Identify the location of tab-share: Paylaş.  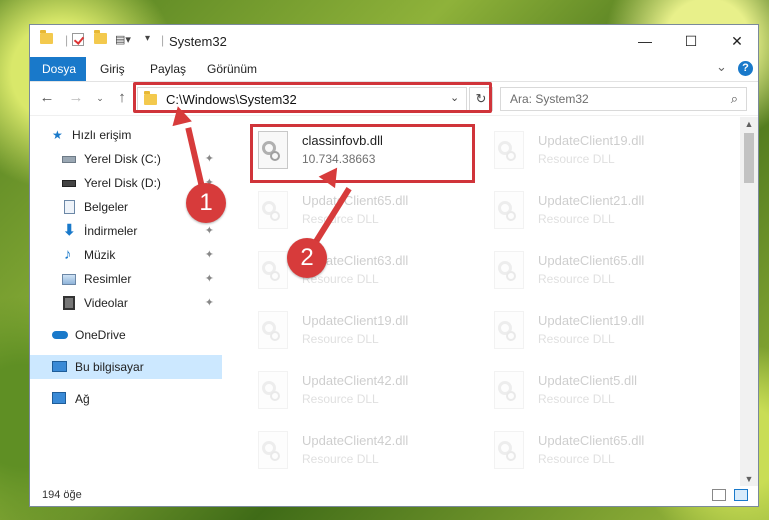
(168, 69).